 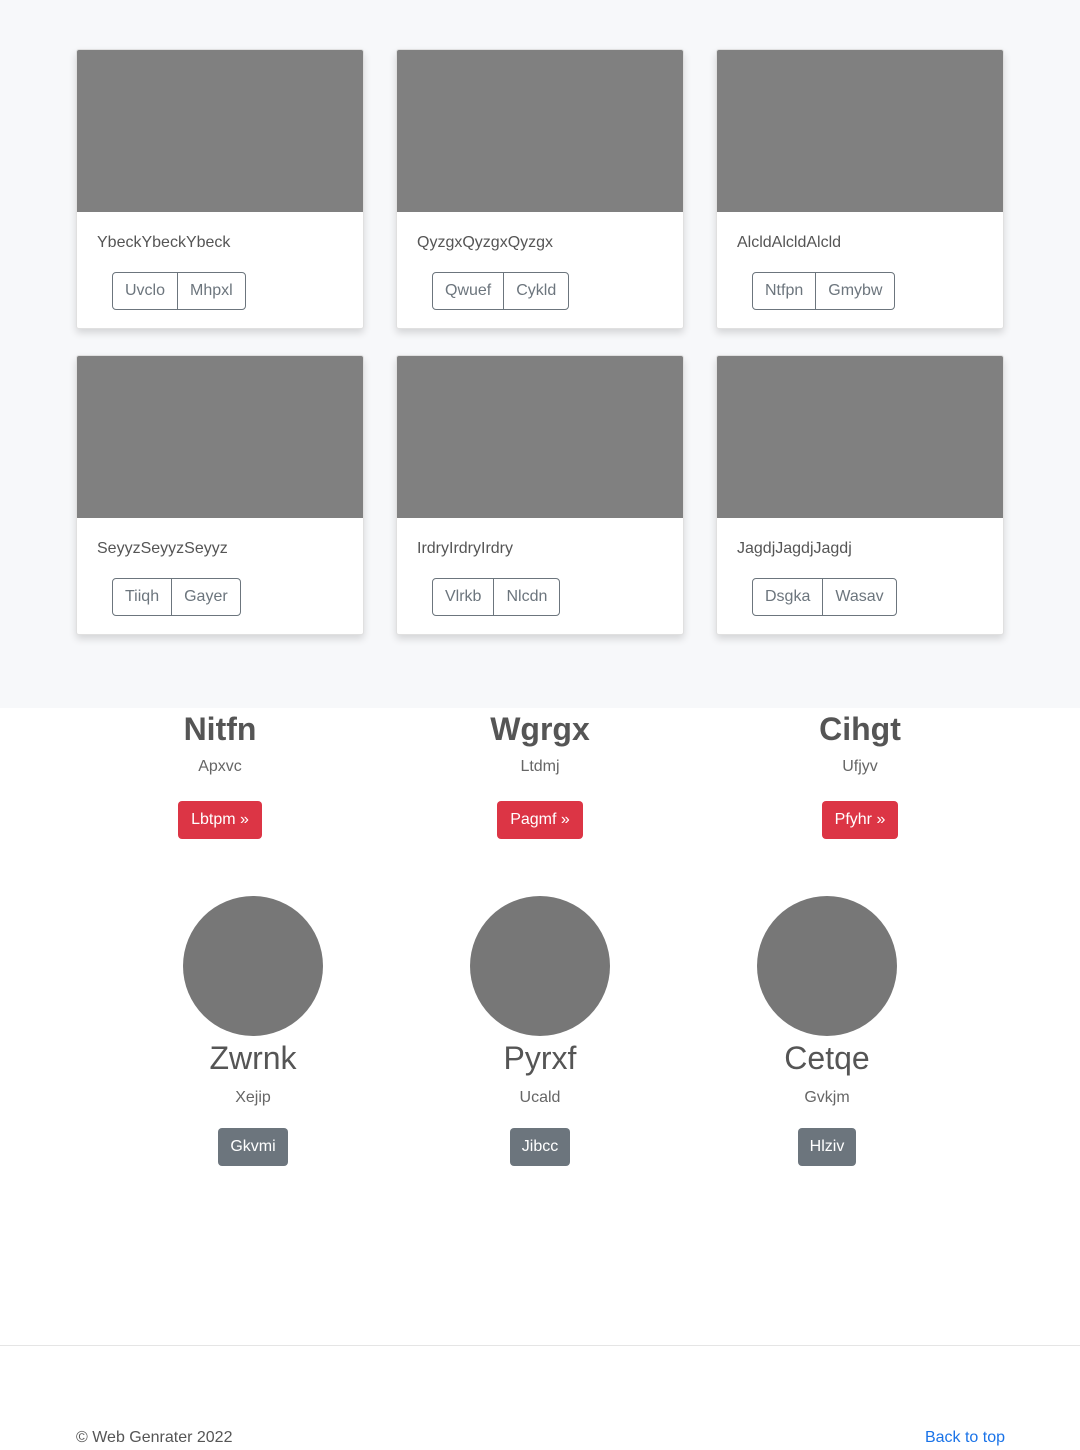 I want to click on marketing-text: Ufjyv, so click(x=860, y=766).